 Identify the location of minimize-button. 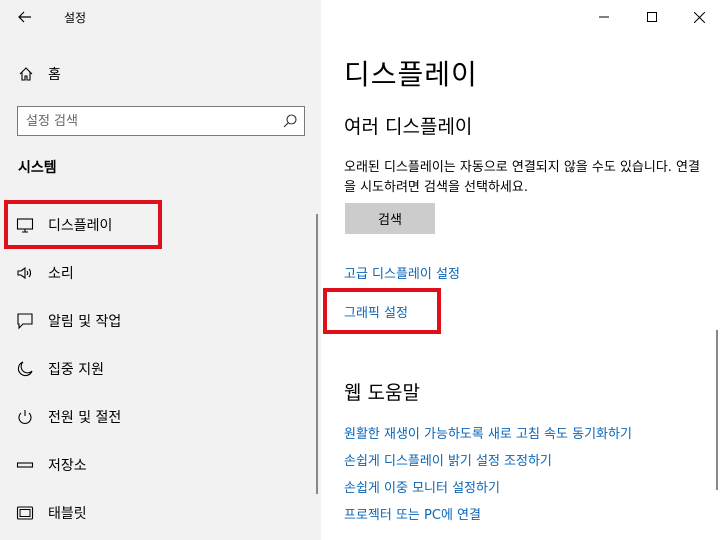
(604, 17).